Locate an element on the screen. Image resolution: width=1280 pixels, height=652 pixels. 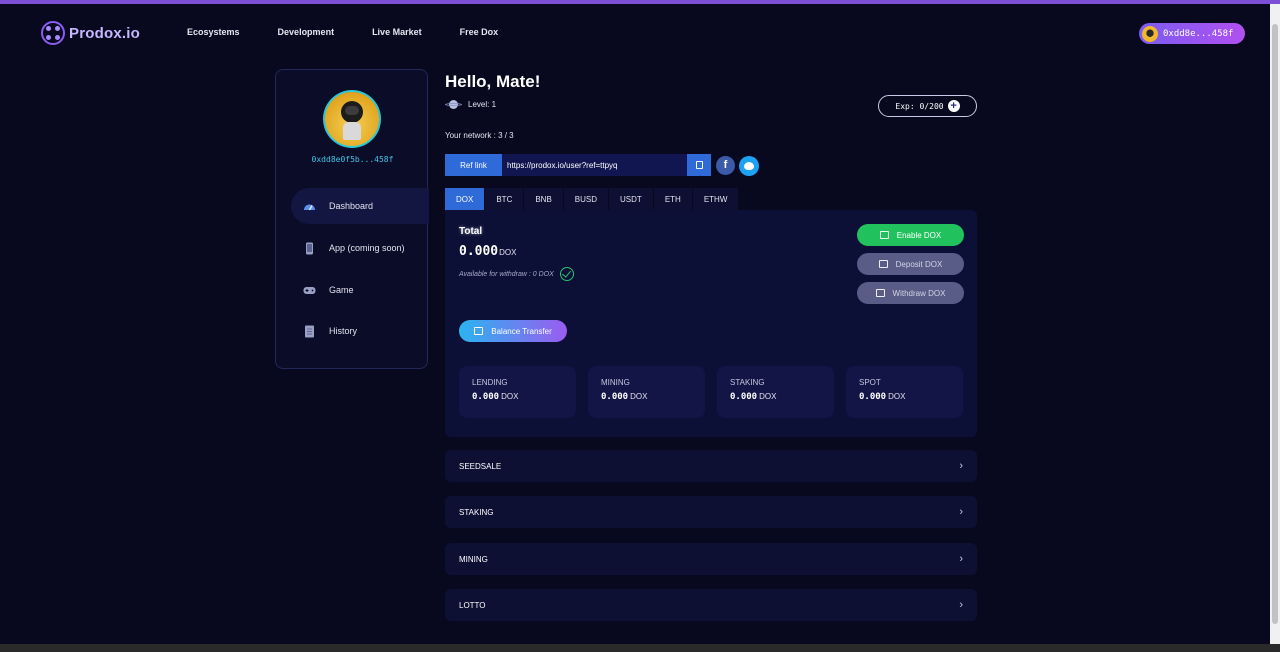
balance-transfer-label: Balance Transfer is located at coordinates (521, 331).